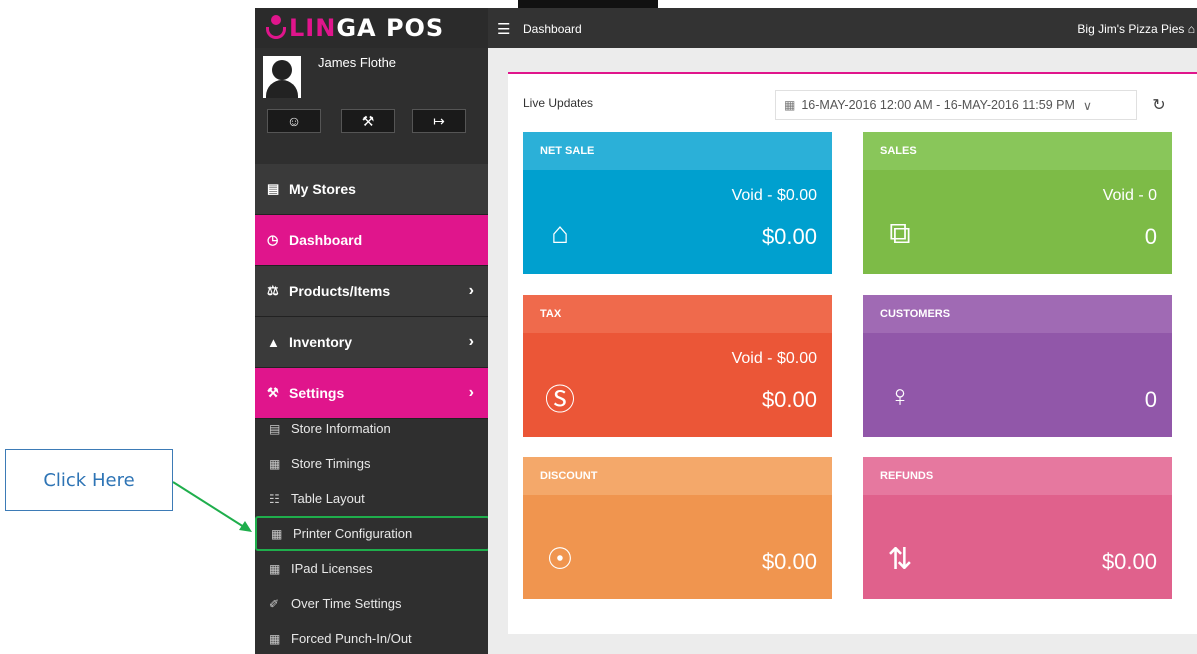  Describe the element at coordinates (321, 342) in the screenshot. I see `nav-item-label: Inventory` at that location.